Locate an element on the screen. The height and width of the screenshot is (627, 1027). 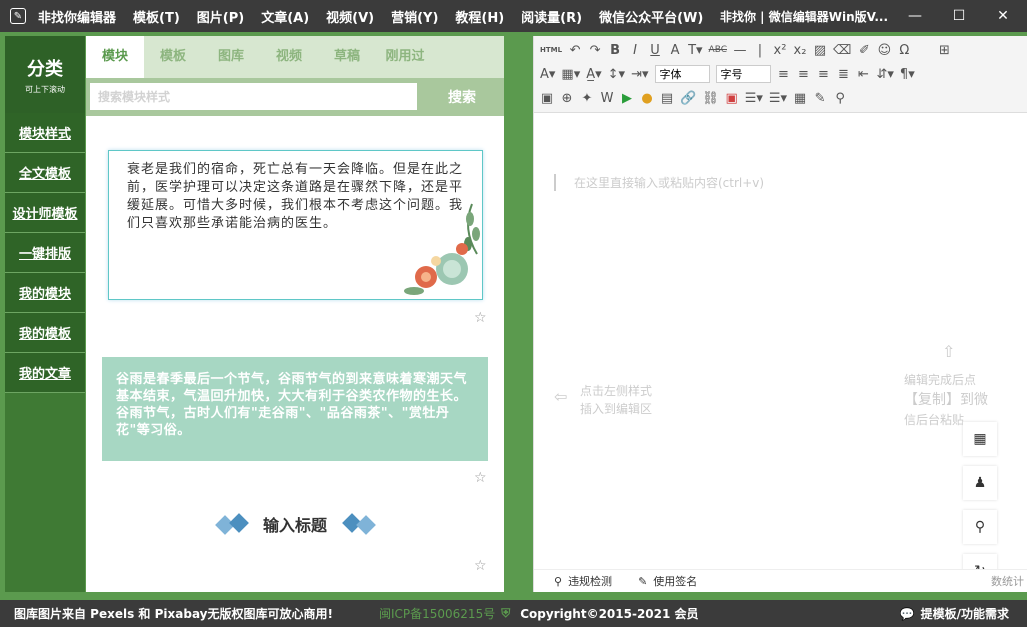
horizontal-rule-icon: — is located at coordinates (740, 50).